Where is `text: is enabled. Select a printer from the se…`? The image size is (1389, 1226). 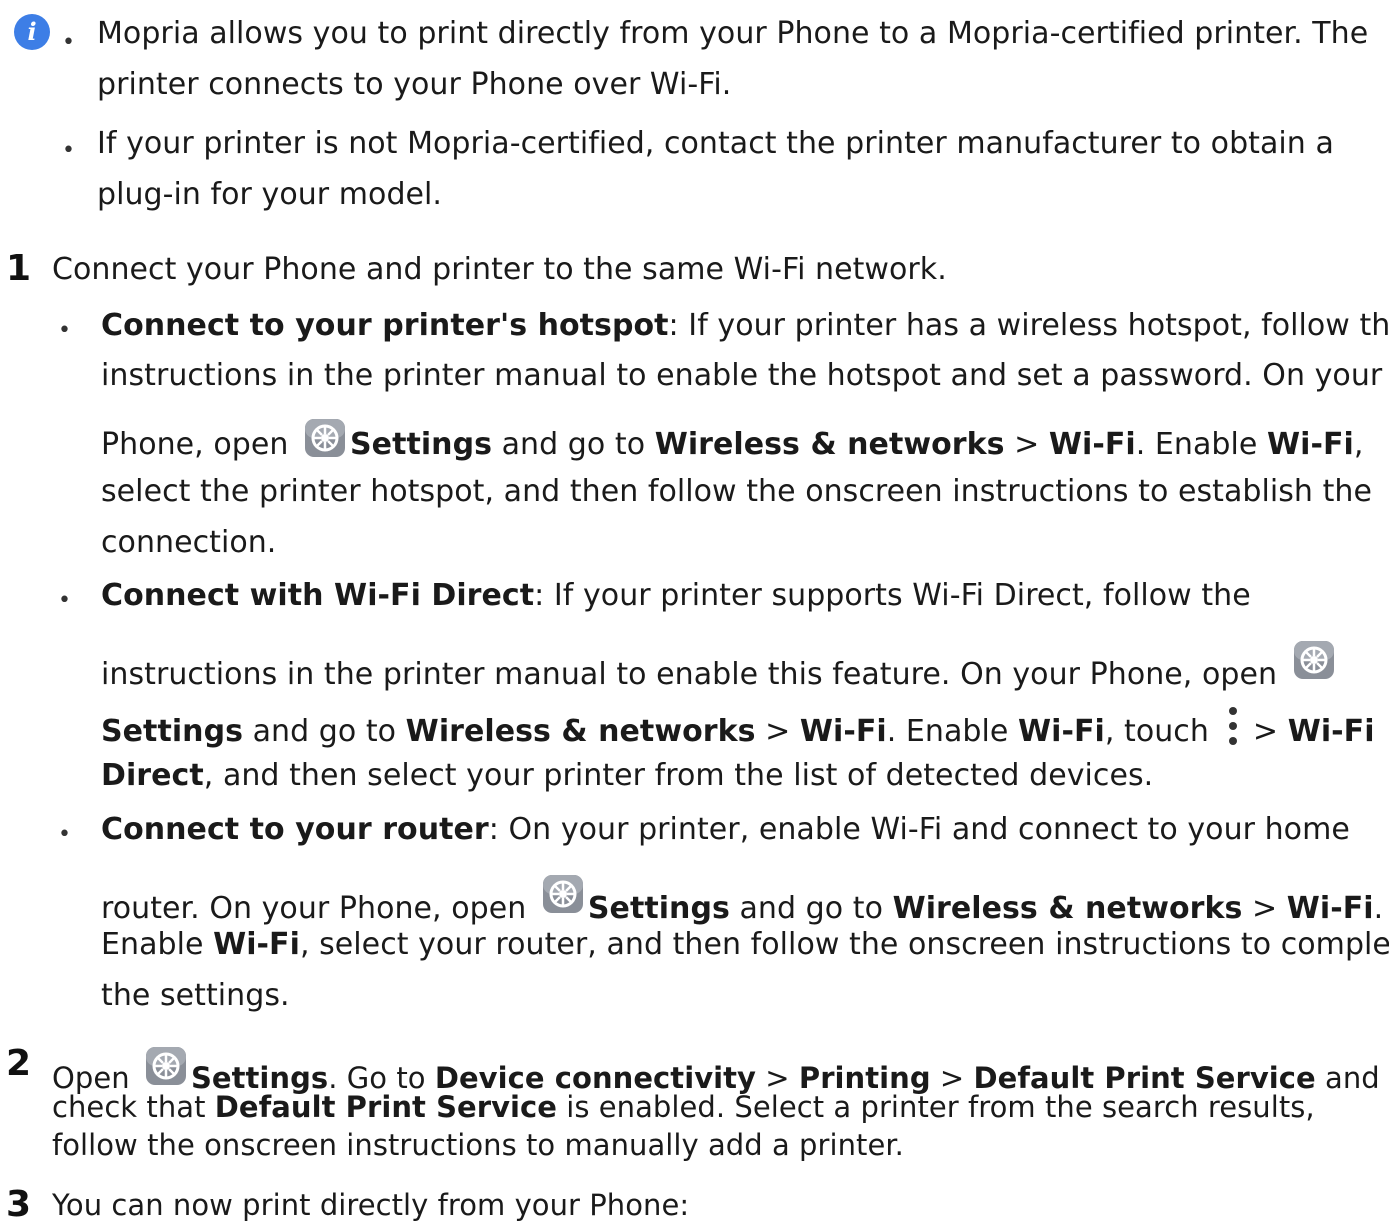 text: is enabled. Select a printer from the se… is located at coordinates (935, 1107).